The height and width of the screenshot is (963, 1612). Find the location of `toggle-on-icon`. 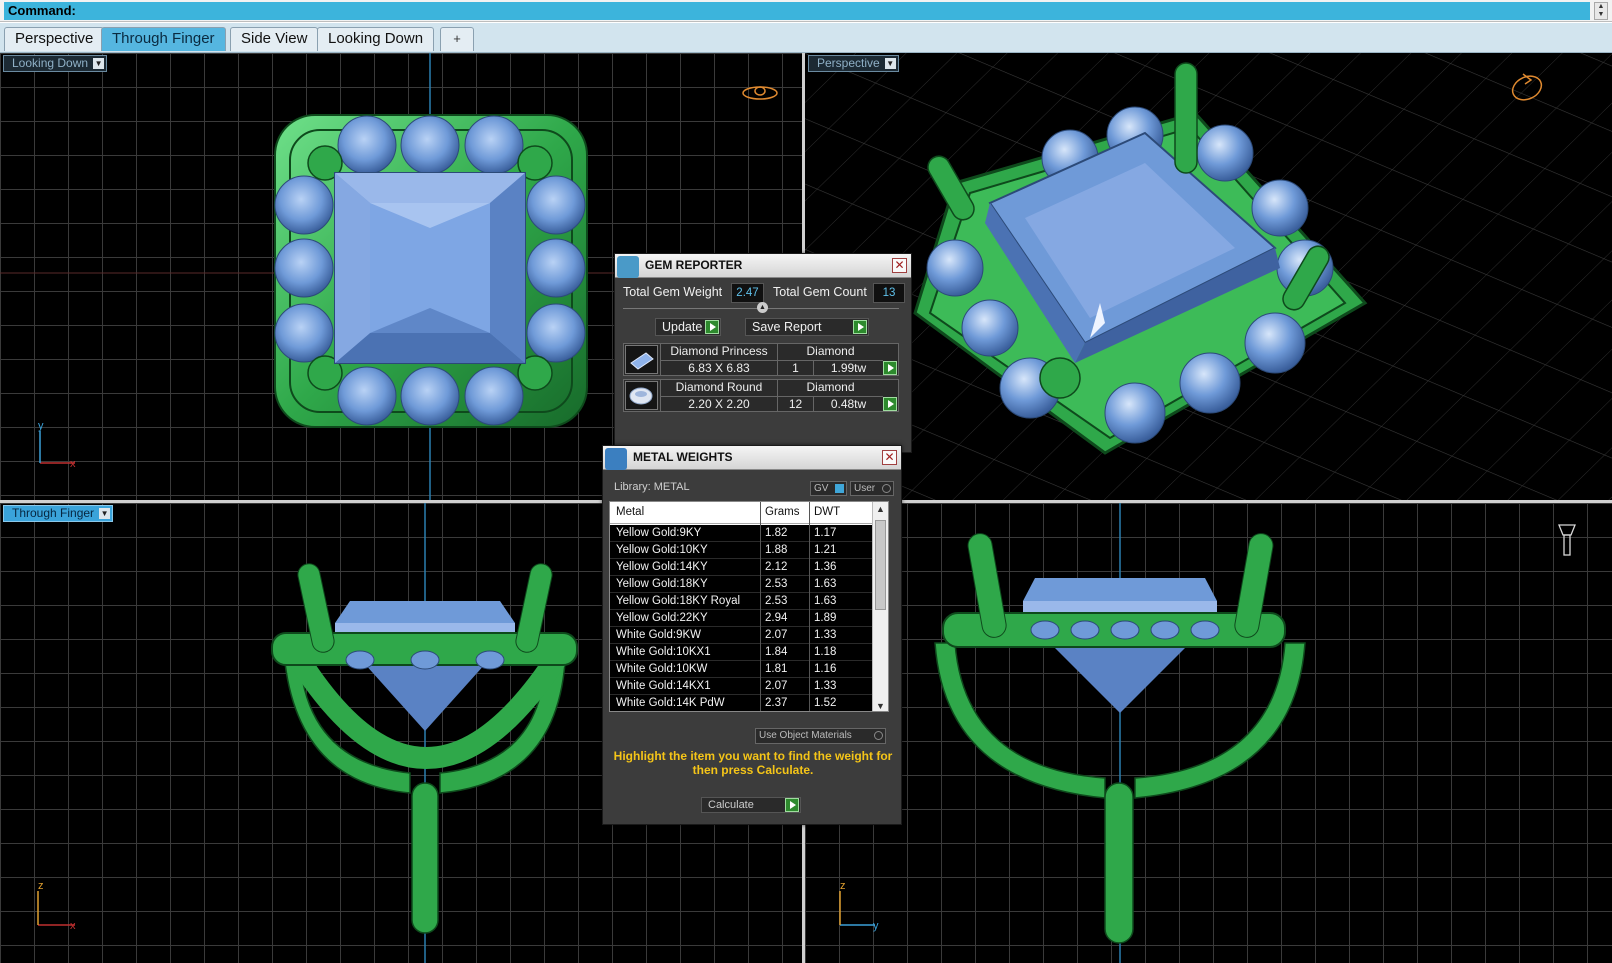

toggle-on-icon is located at coordinates (839, 488).